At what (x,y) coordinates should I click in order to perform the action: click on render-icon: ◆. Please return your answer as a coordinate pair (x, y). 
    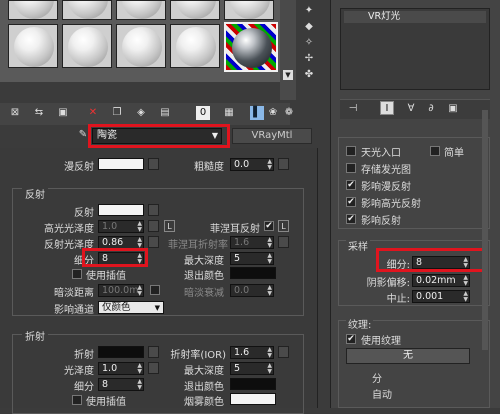
    Looking at the image, I should click on (309, 27).